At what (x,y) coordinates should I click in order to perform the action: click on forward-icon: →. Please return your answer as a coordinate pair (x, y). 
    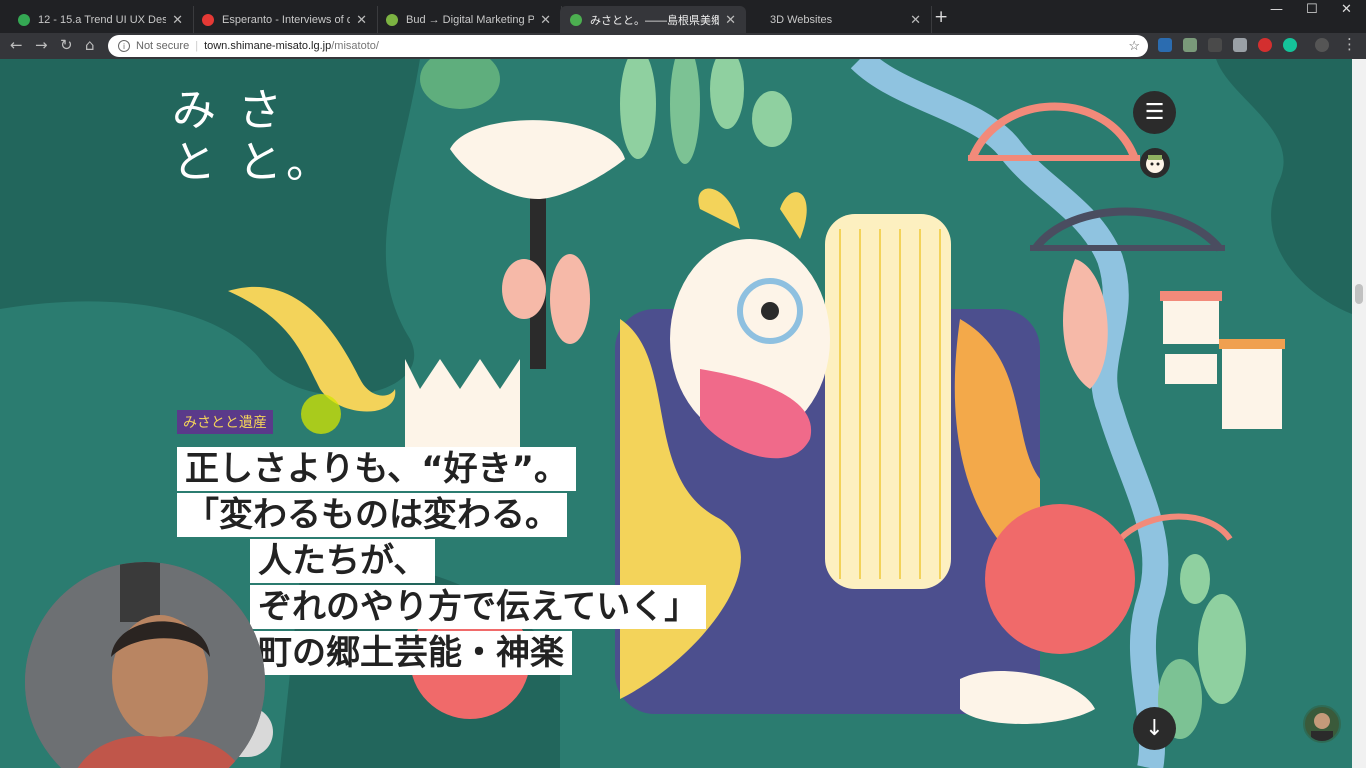
    Looking at the image, I should click on (41, 45).